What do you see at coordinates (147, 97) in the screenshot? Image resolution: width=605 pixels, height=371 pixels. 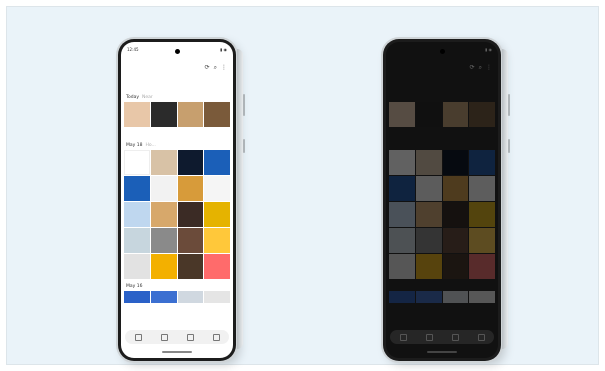 I see `section-subtitle: Near` at bounding box center [147, 97].